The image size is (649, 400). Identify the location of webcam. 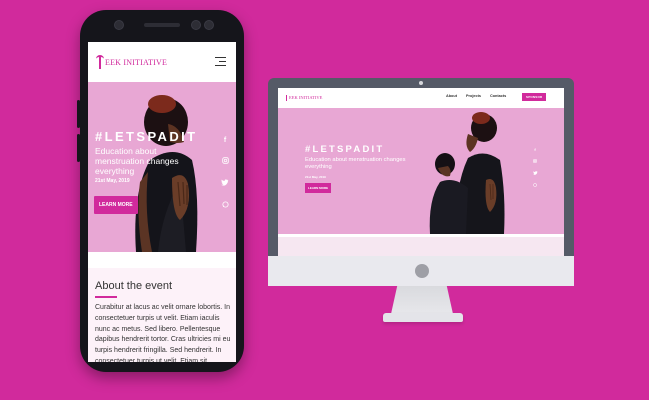
(421, 83).